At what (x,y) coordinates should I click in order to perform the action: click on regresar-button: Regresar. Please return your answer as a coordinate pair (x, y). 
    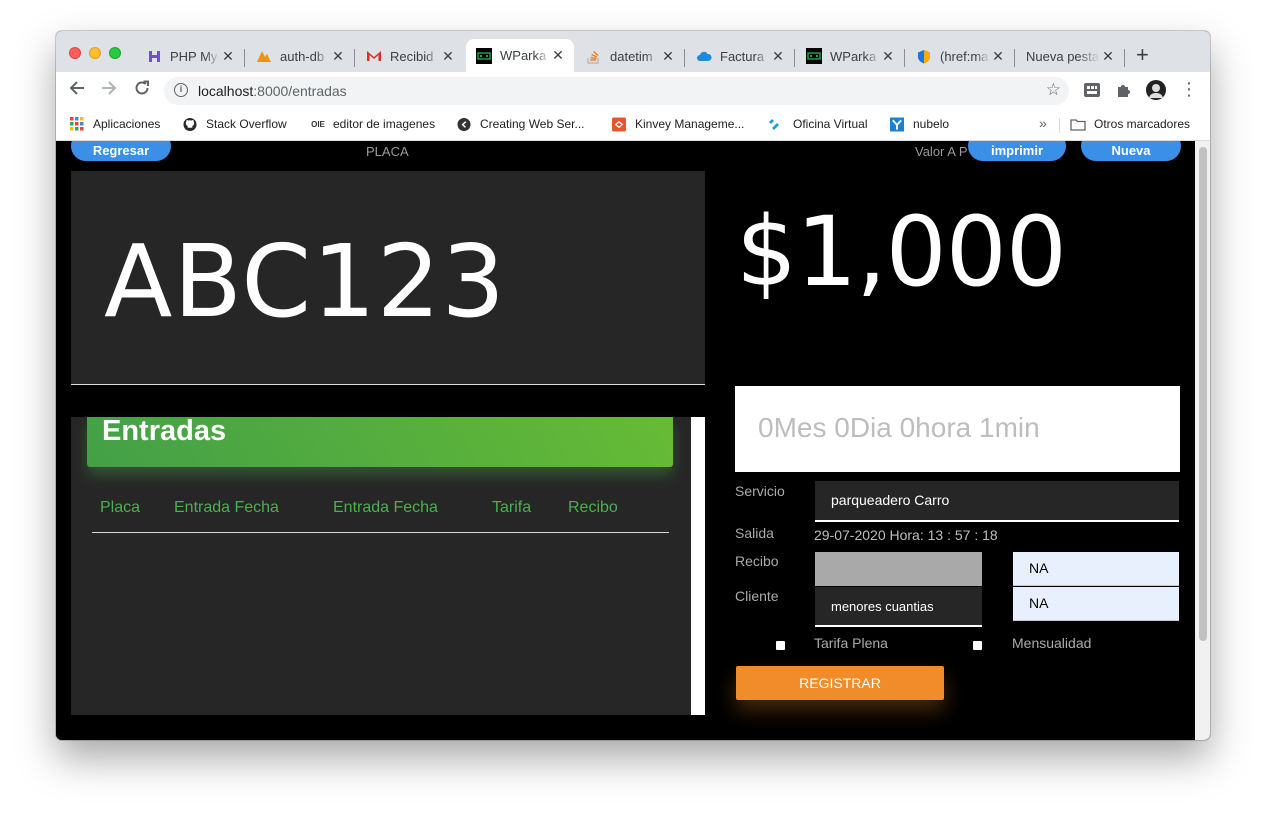
    Looking at the image, I should click on (121, 151).